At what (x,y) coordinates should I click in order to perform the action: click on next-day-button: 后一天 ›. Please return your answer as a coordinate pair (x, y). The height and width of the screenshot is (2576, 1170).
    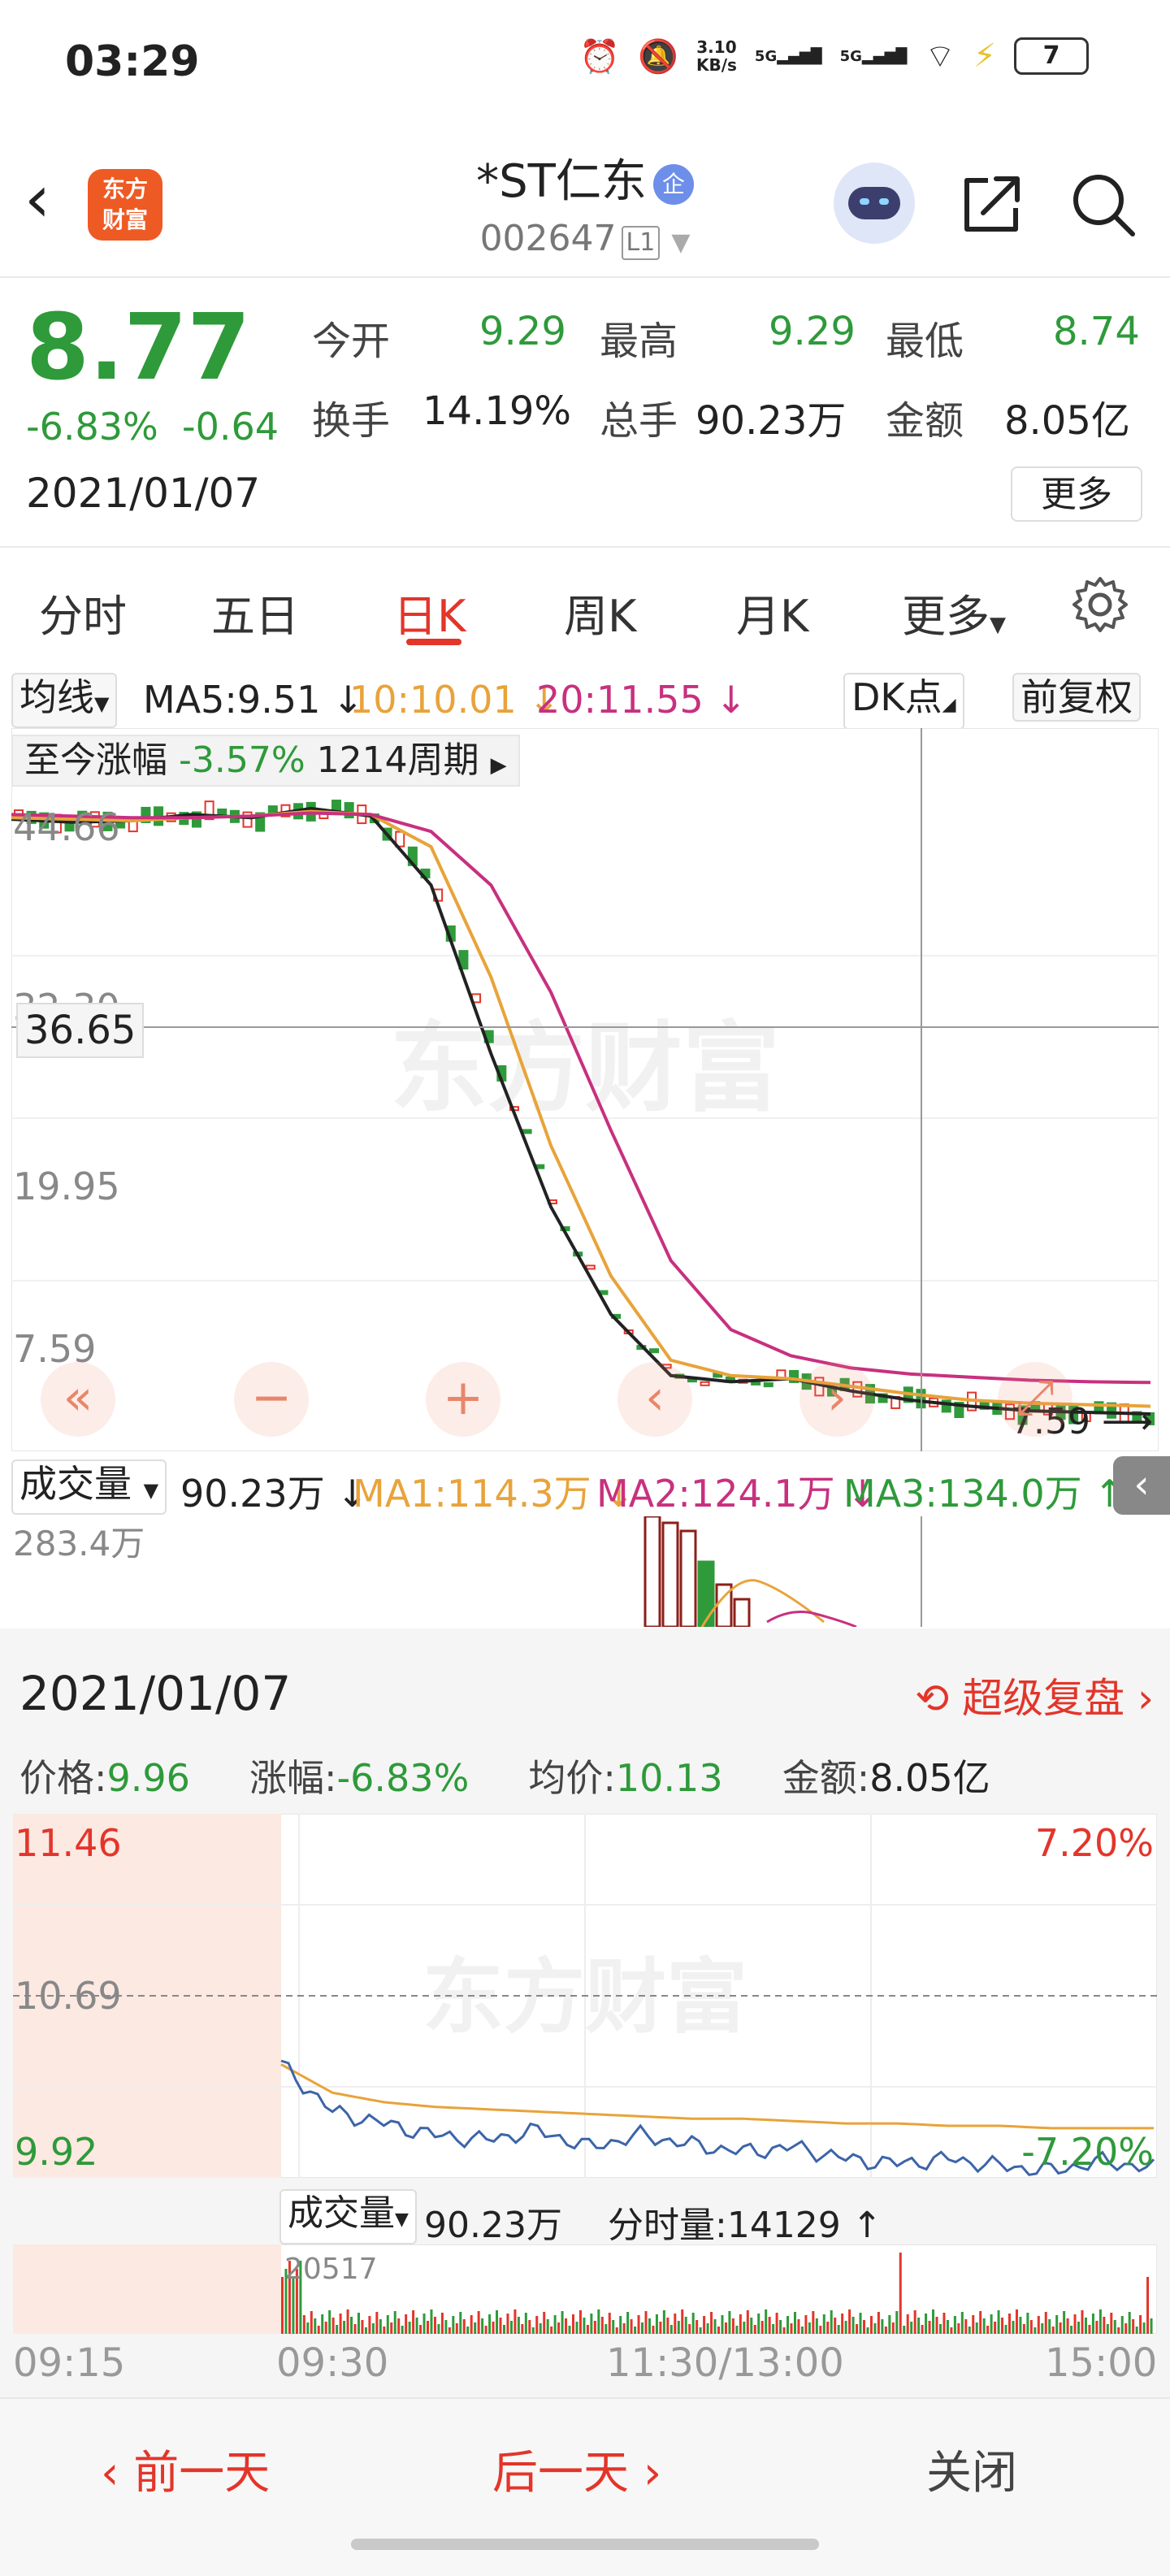
    Looking at the image, I should click on (576, 2469).